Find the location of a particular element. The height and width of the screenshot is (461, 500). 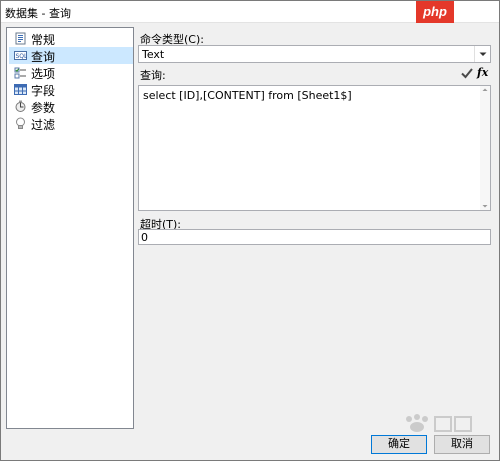

tree-item-label: 常规 is located at coordinates (43, 40).